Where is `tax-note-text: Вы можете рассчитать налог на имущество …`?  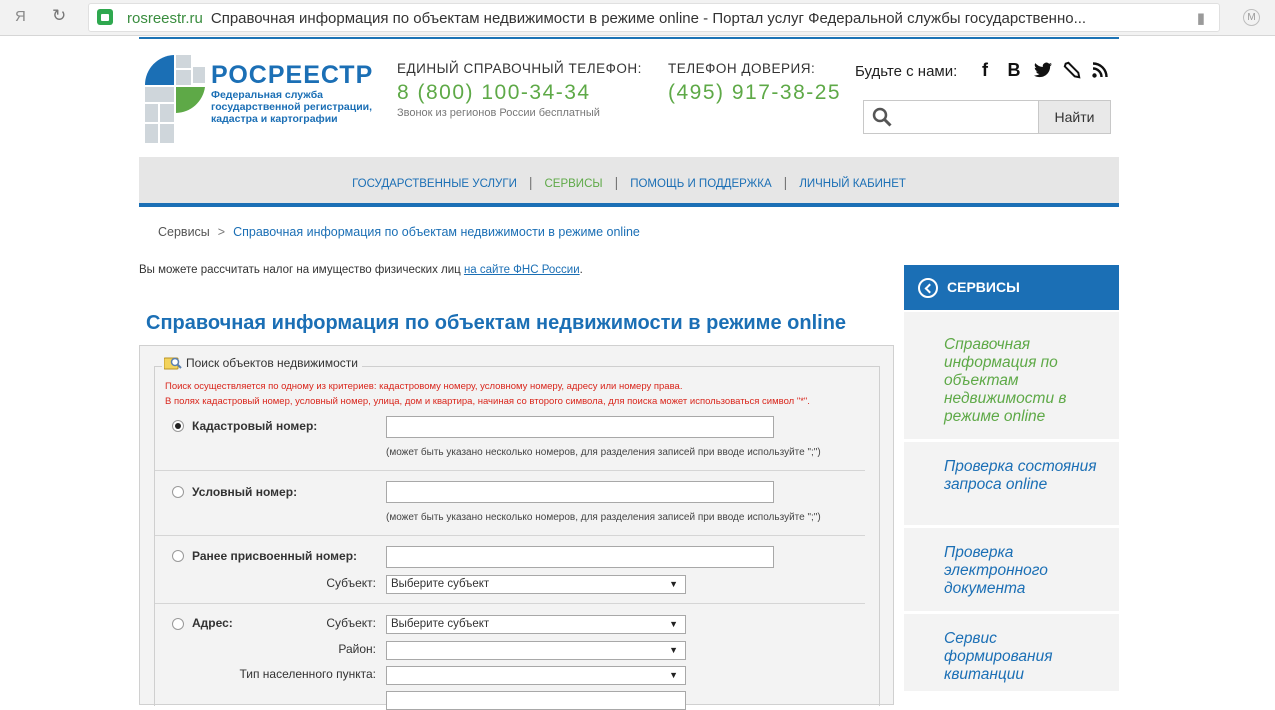
tax-note-text: Вы можете рассчитать налог на имущество … is located at coordinates (300, 270).